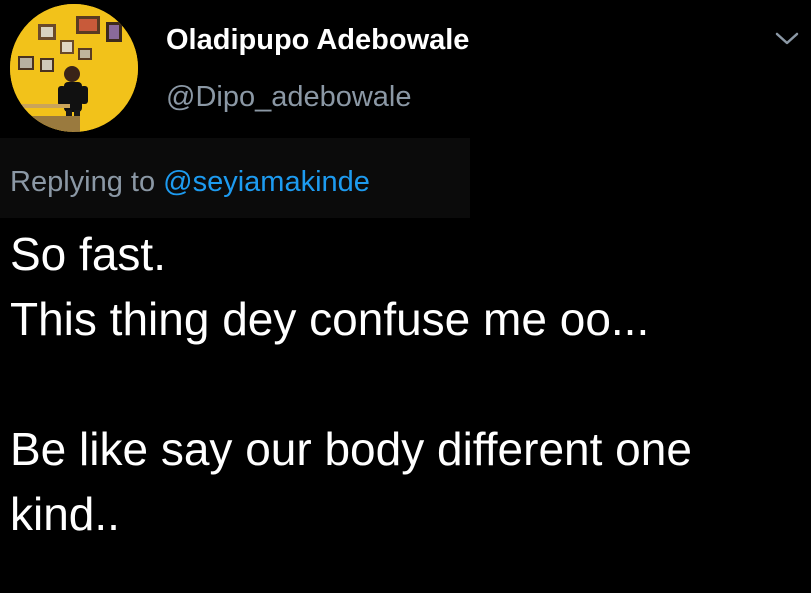 This screenshot has width=811, height=593. I want to click on author-display-name: Oladipupo Adebowale, so click(317, 40).